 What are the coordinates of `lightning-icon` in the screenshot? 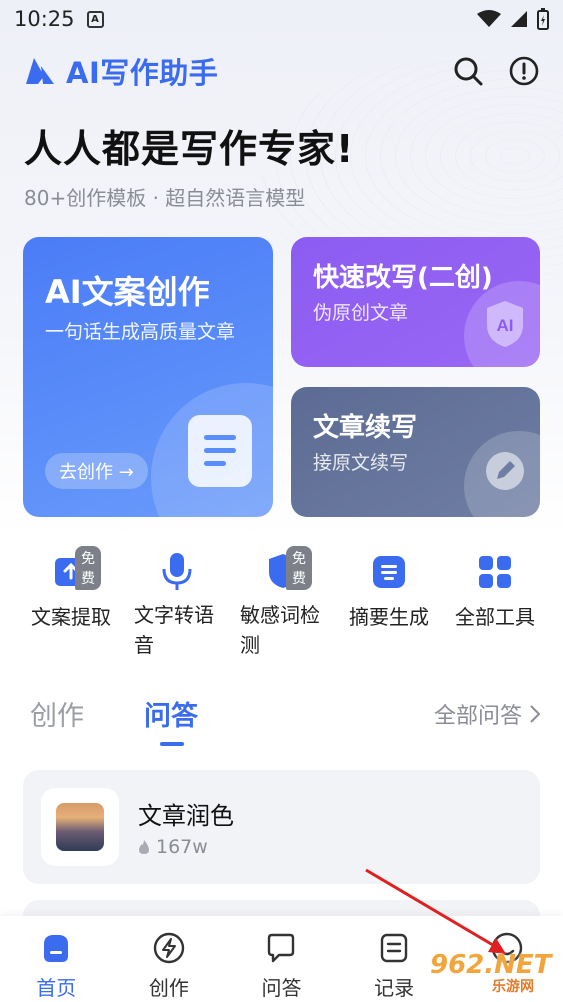 It's located at (169, 948).